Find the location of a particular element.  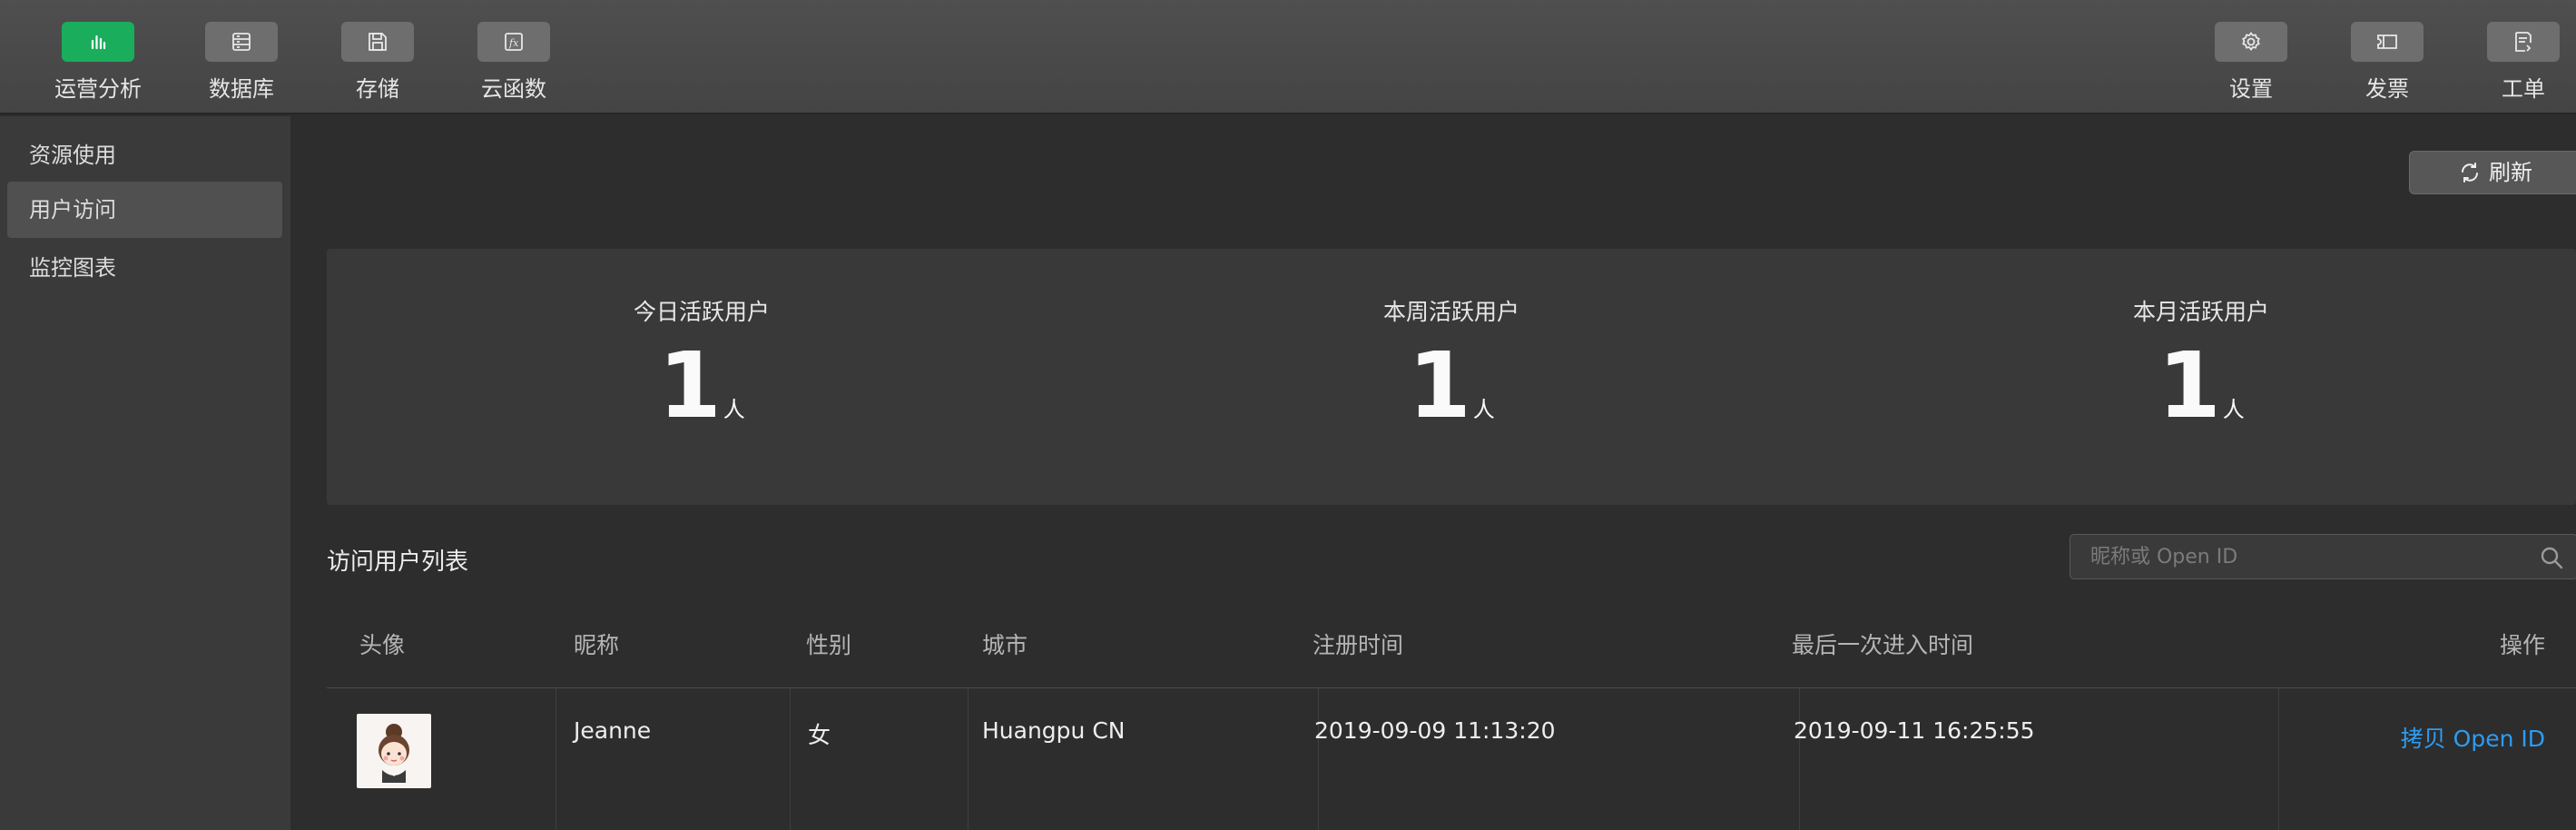

user-list-title: 访问用户列表 is located at coordinates (398, 562).